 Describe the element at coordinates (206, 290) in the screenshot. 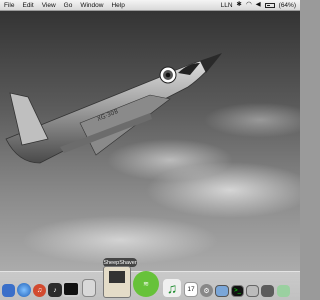

I see `settings-icon: ⚙` at that location.